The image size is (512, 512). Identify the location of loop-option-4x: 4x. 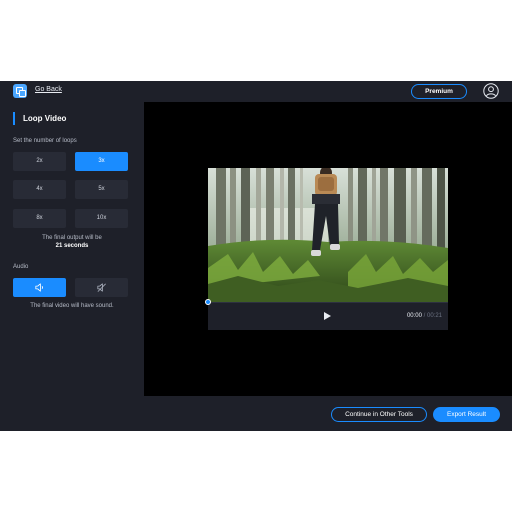
(39, 189).